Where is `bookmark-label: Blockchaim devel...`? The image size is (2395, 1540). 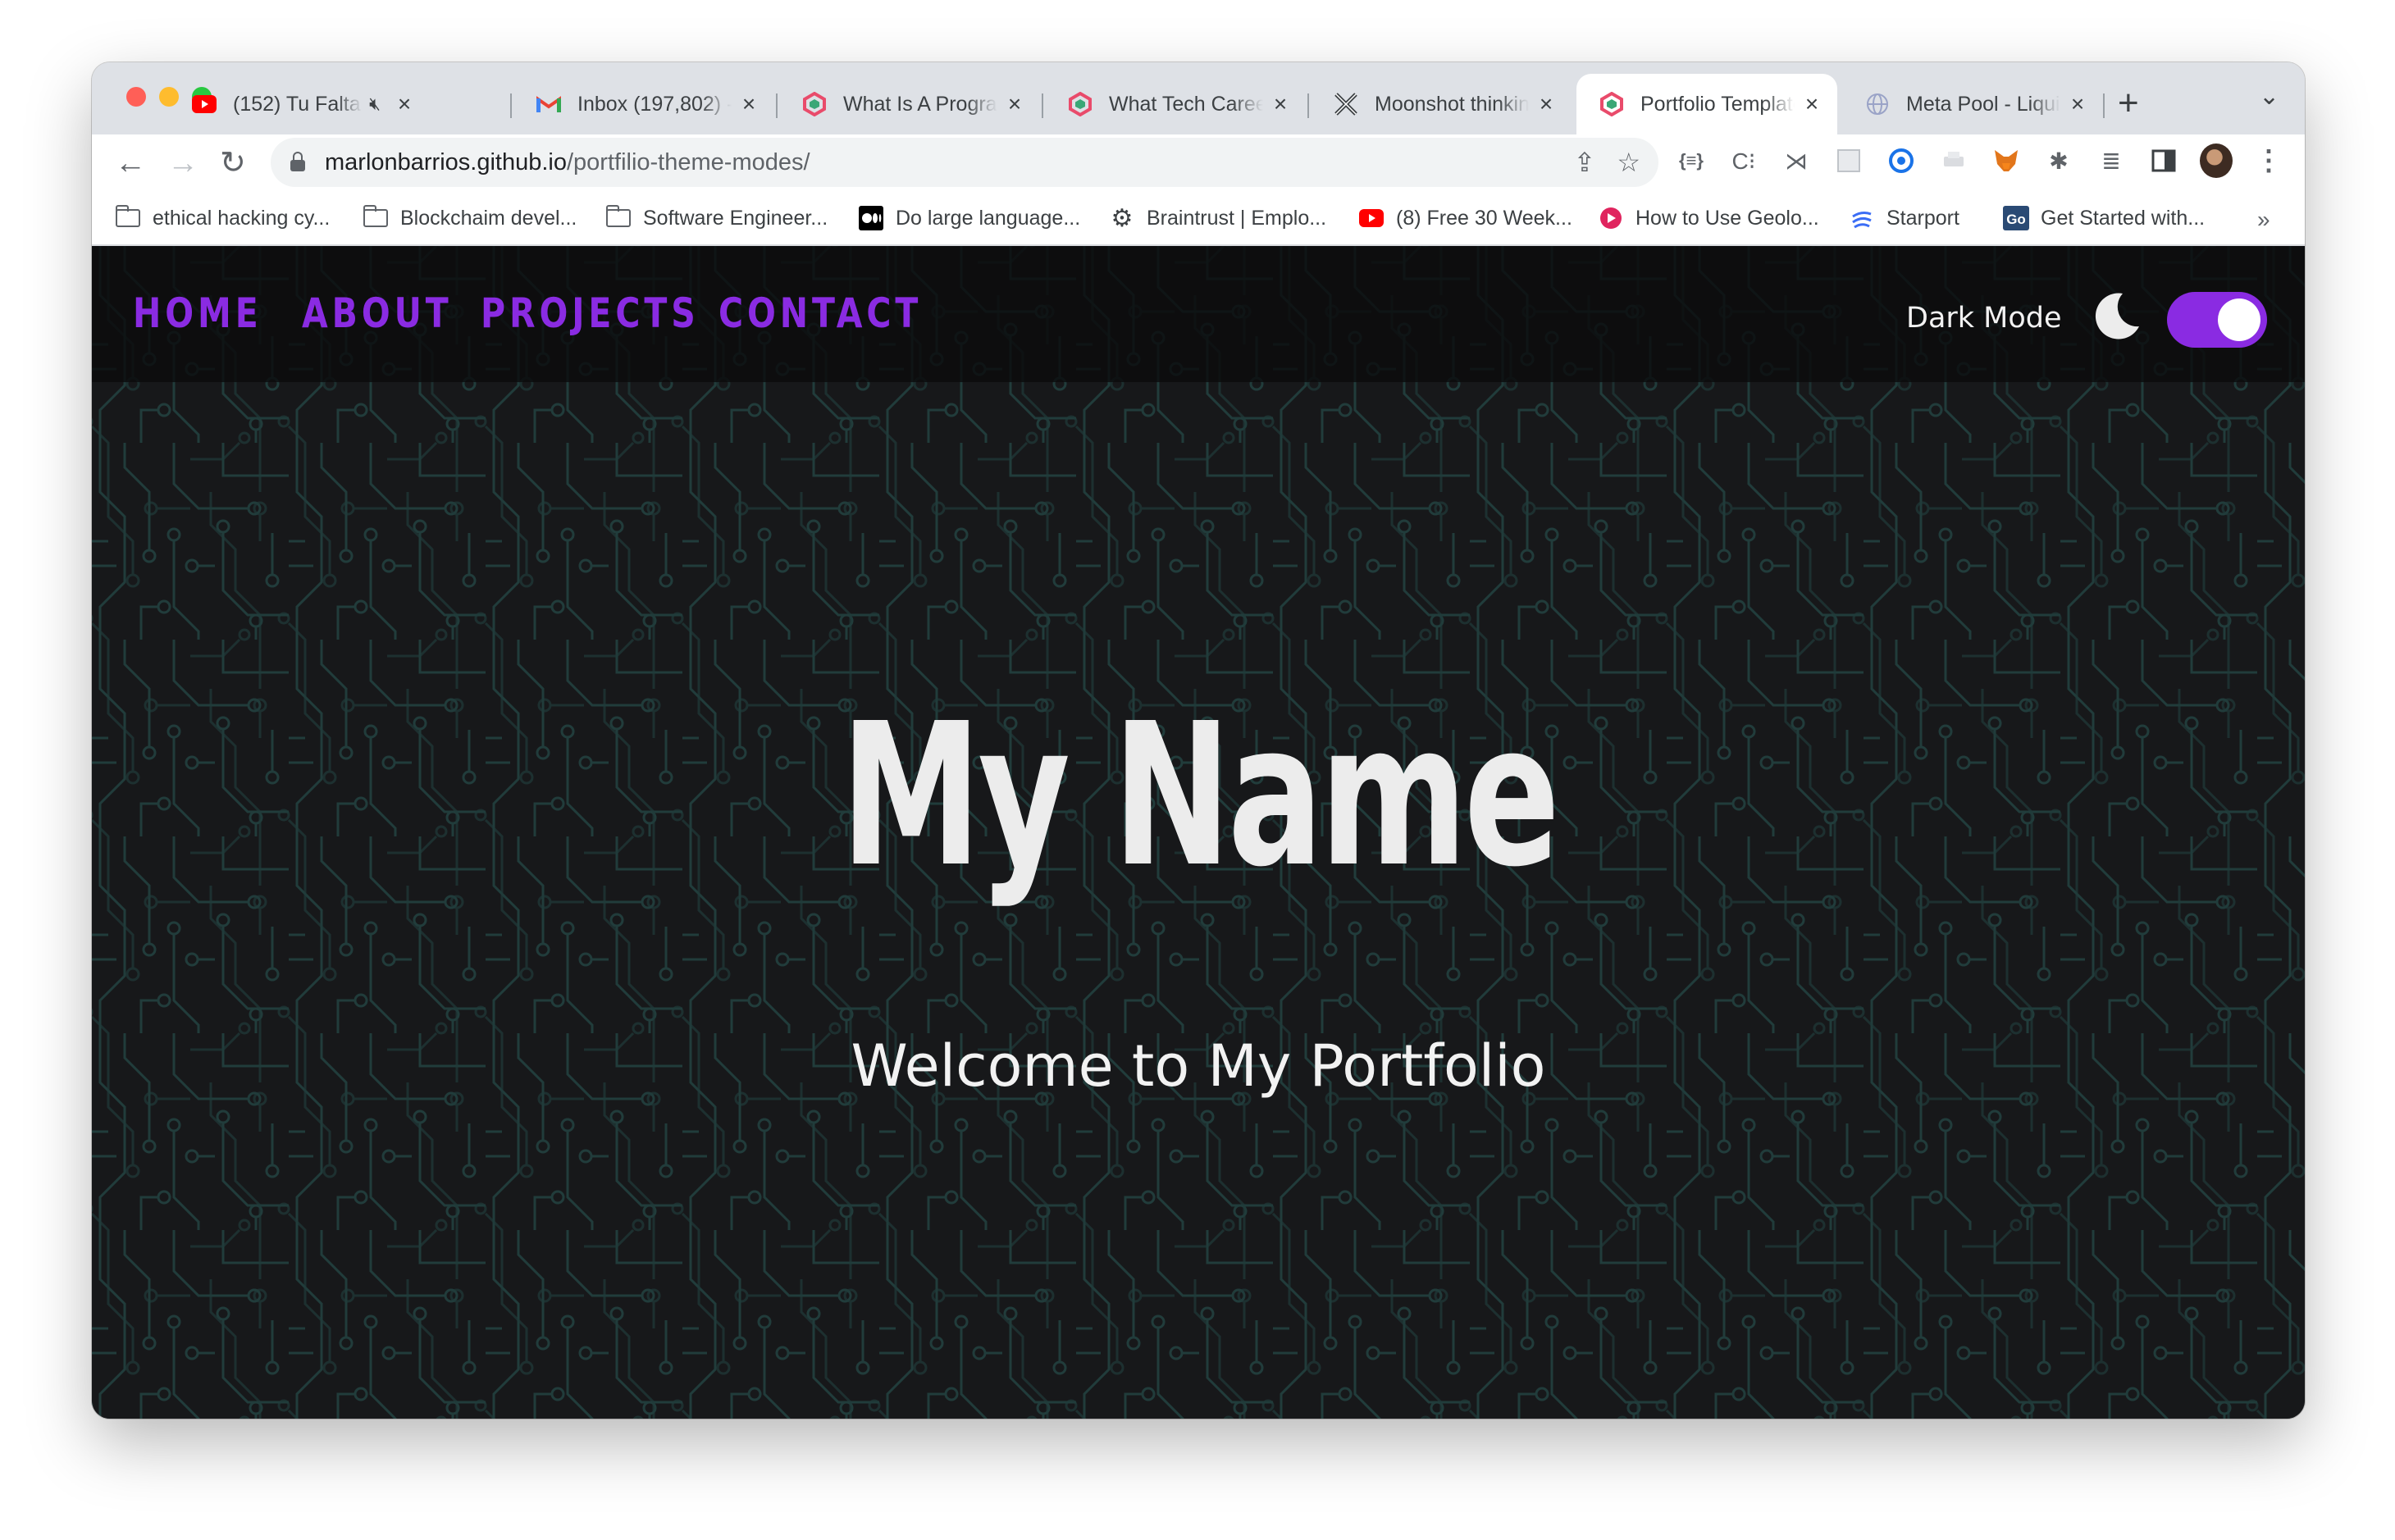 bookmark-label: Blockchaim devel... is located at coordinates (488, 218).